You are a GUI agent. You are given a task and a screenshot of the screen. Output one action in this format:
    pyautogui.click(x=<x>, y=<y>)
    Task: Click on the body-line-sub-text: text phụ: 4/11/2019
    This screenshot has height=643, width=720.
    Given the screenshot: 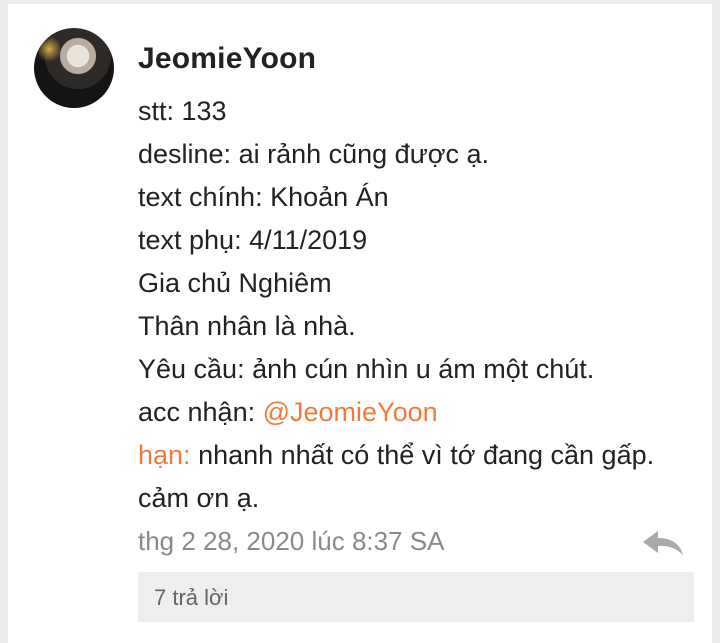 What is the action you would take?
    pyautogui.click(x=253, y=240)
    